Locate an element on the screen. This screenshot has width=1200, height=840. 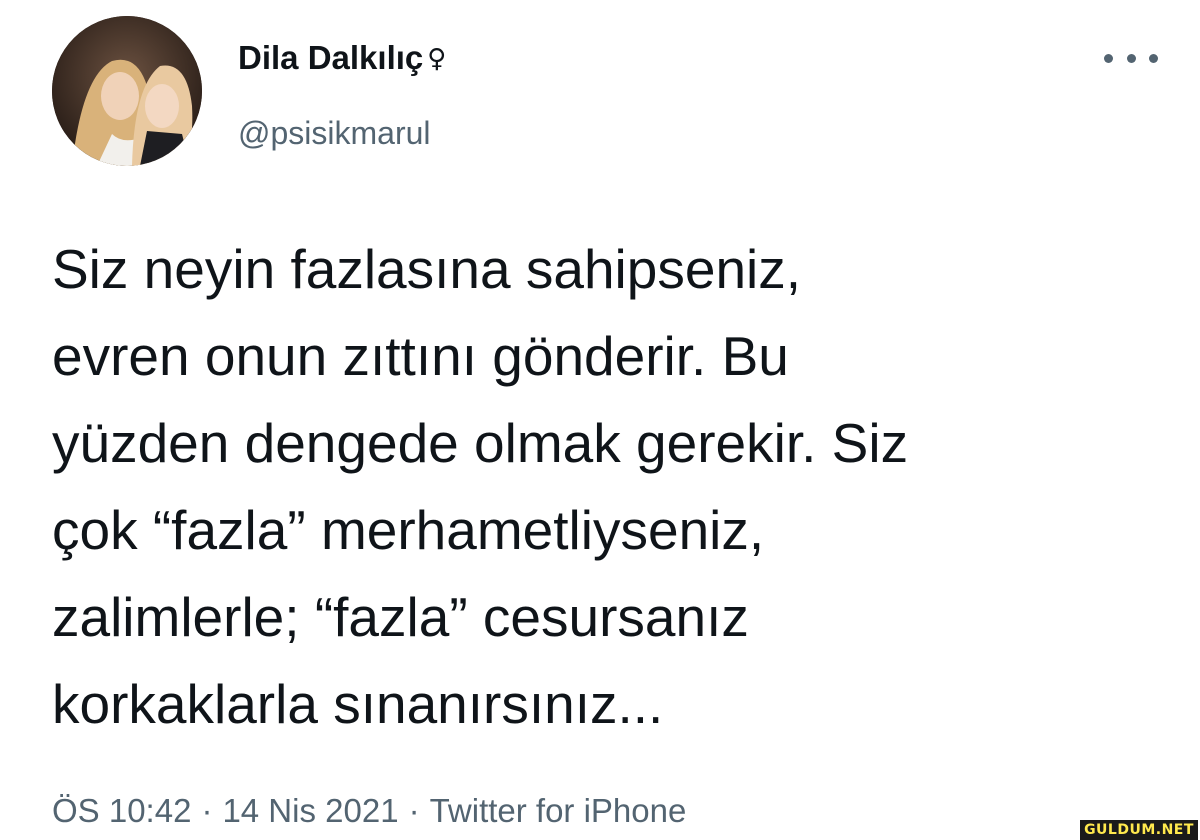
display-name-text: Dila Dalkılıç is located at coordinates (331, 57).